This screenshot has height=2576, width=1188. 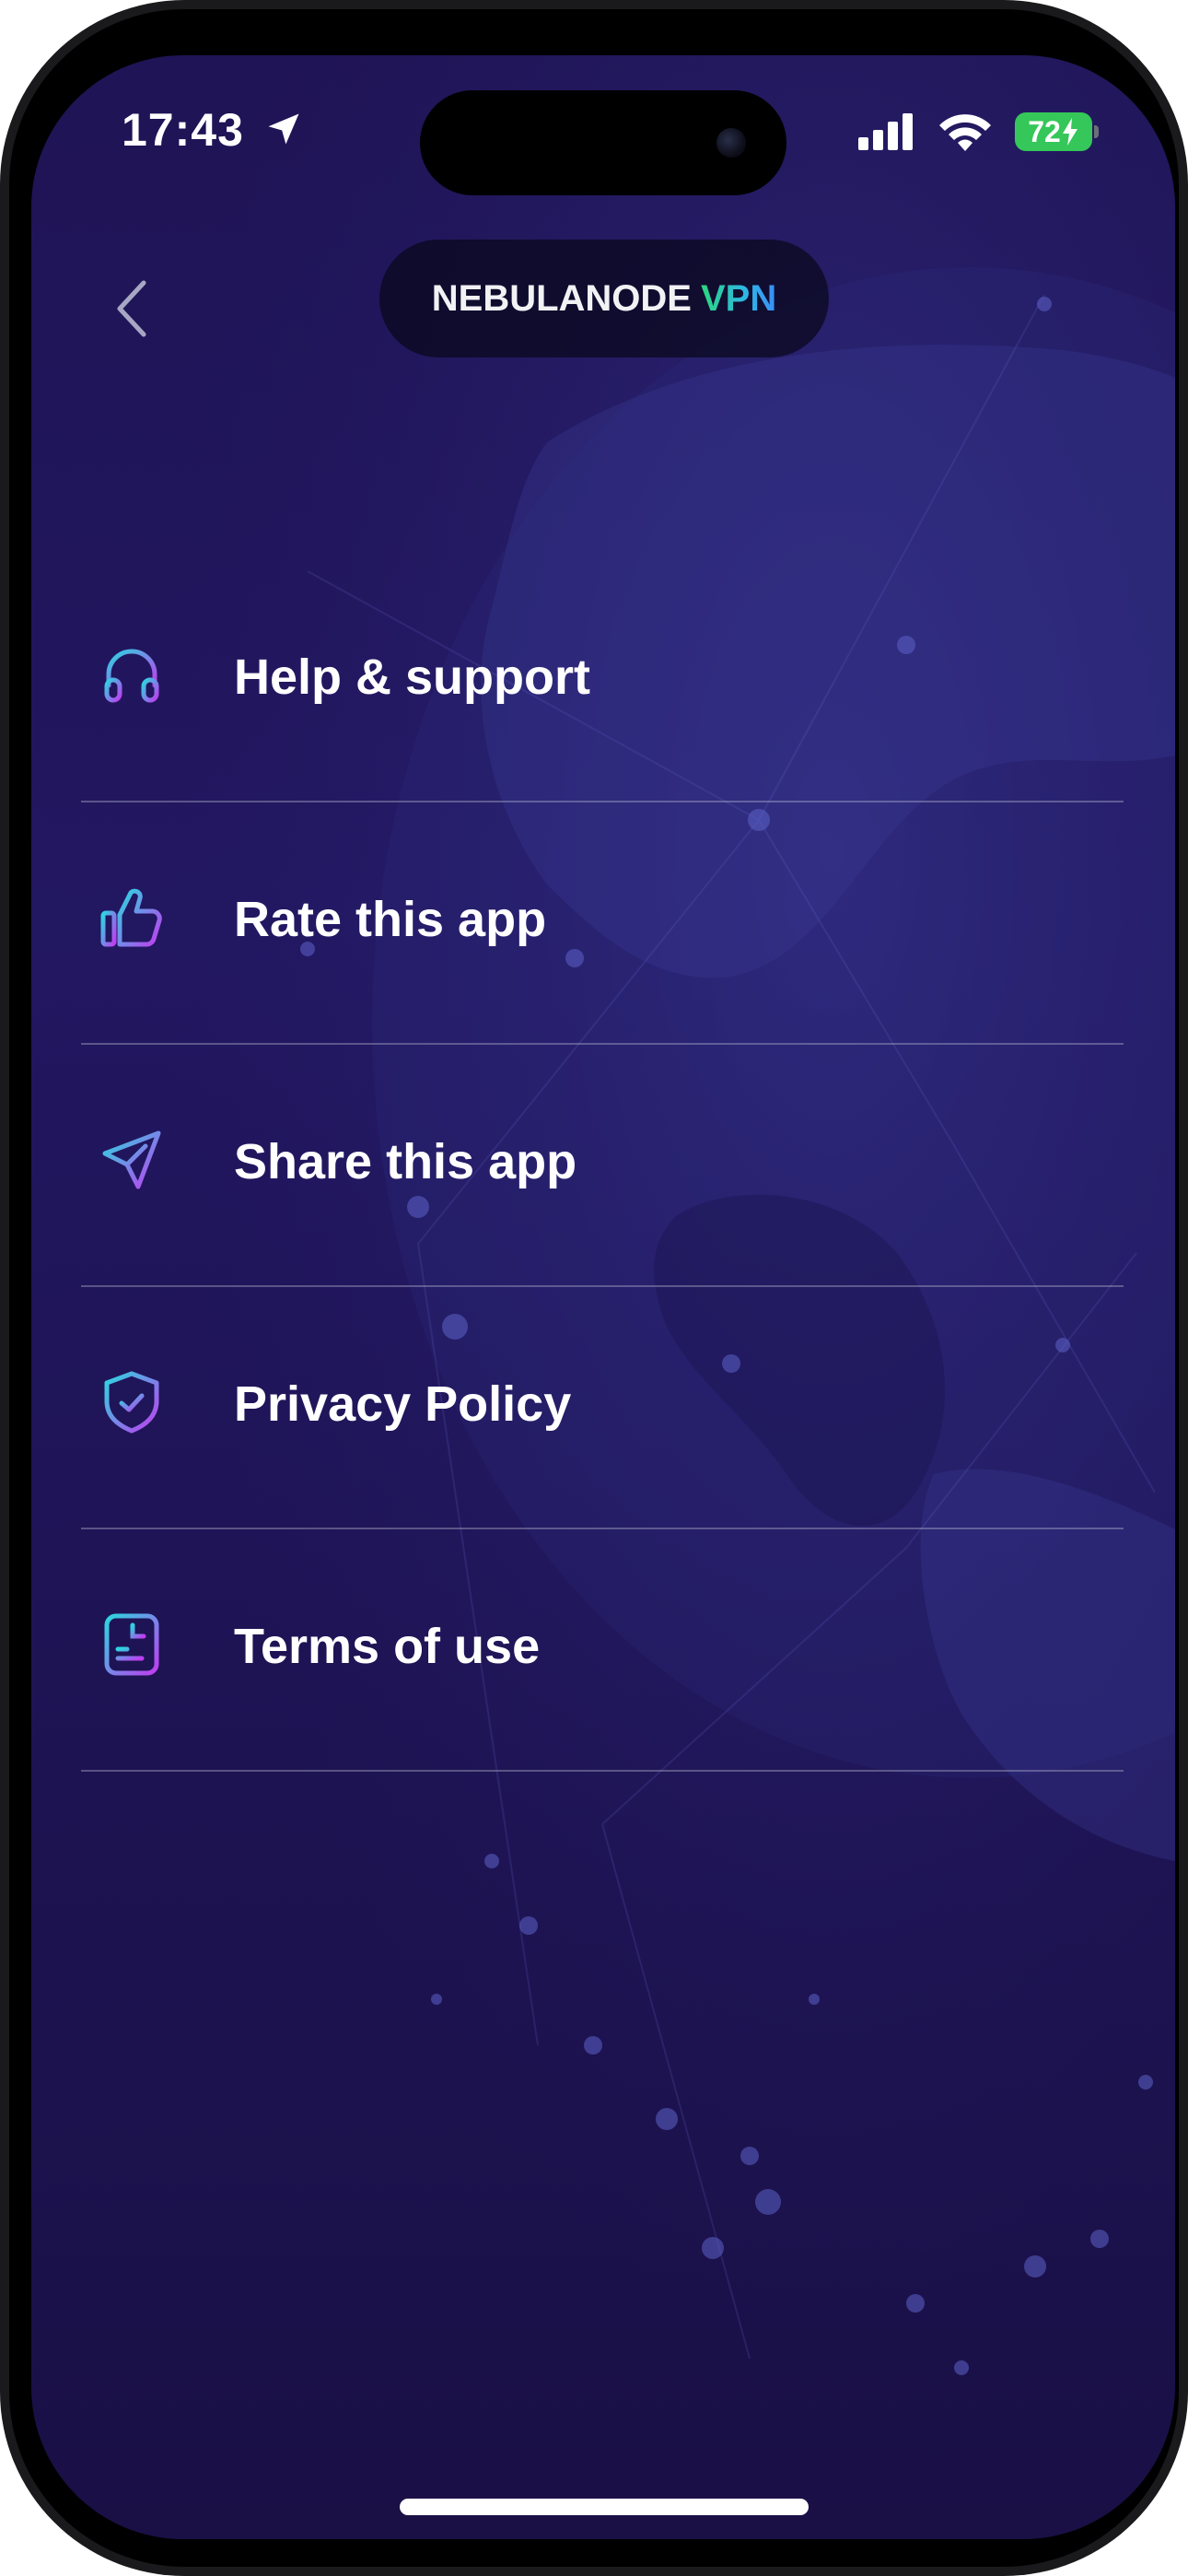 I want to click on dynamic-island, so click(x=603, y=142).